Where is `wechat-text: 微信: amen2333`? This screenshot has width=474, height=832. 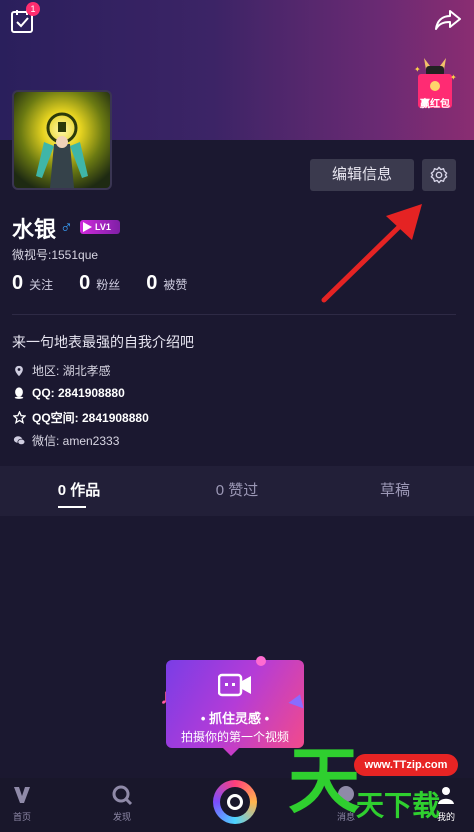 wechat-text: 微信: amen2333 is located at coordinates (76, 441).